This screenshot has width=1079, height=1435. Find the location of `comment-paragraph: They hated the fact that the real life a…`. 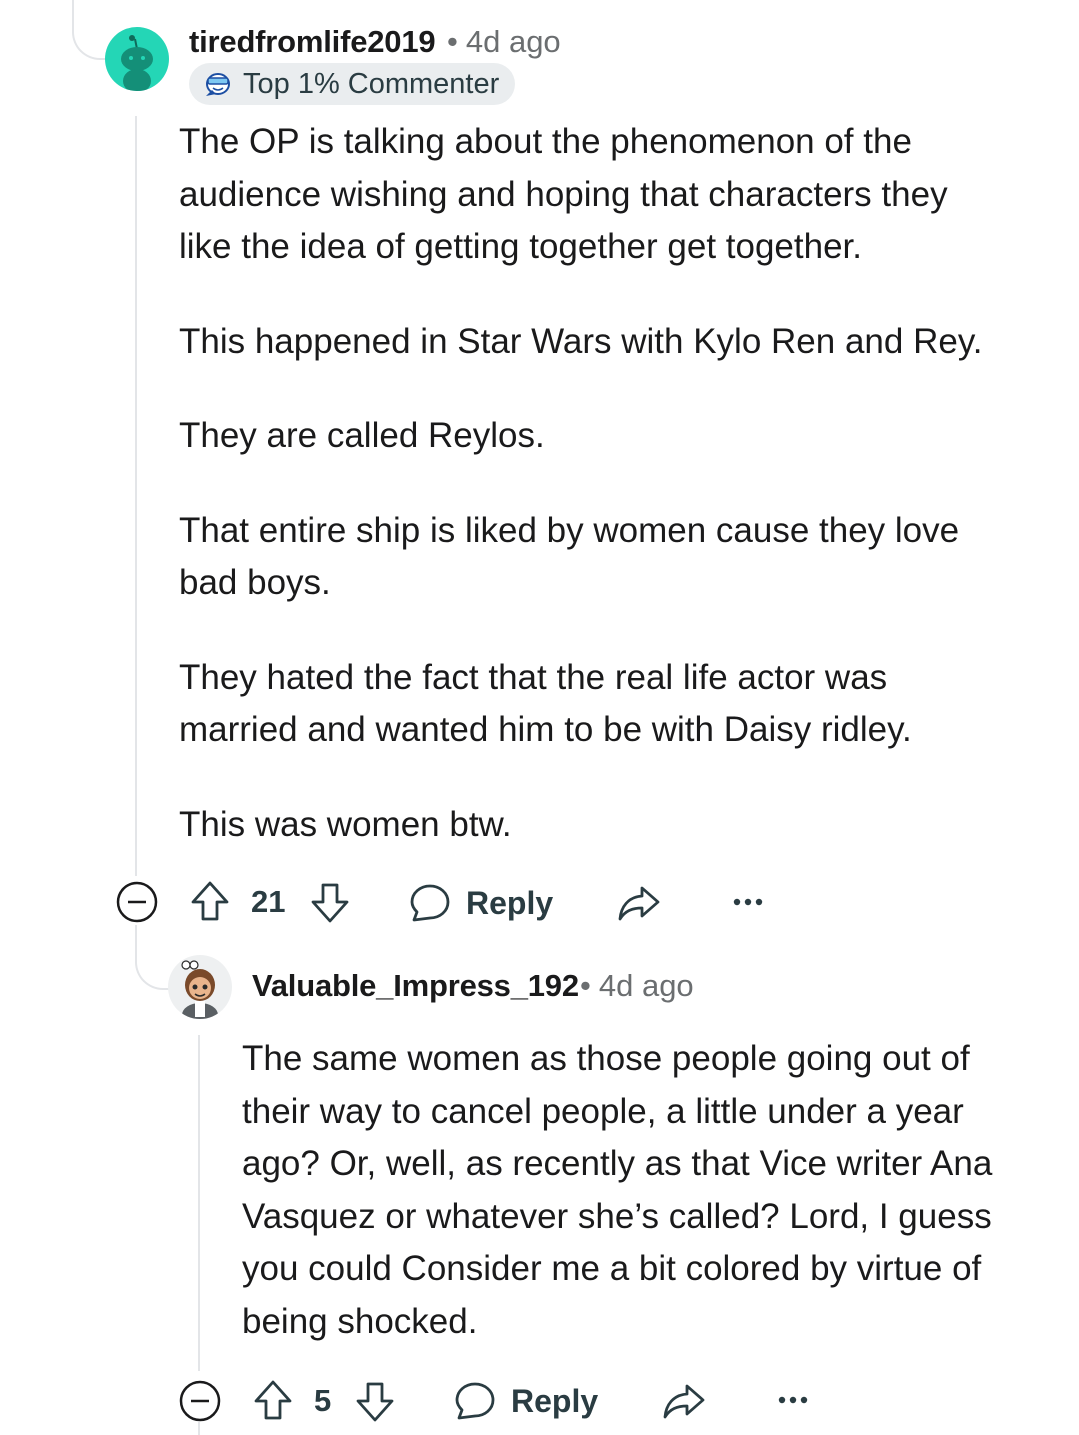

comment-paragraph: They hated the fact that the real life a… is located at coordinates (545, 703).